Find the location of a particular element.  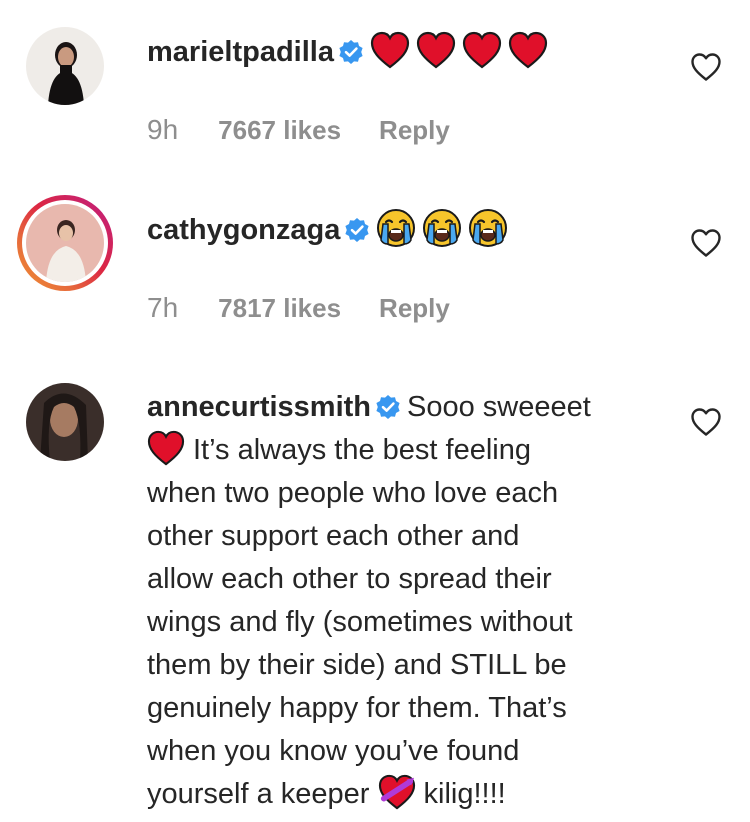

comment-text: allow each other to spread their is located at coordinates (349, 579).